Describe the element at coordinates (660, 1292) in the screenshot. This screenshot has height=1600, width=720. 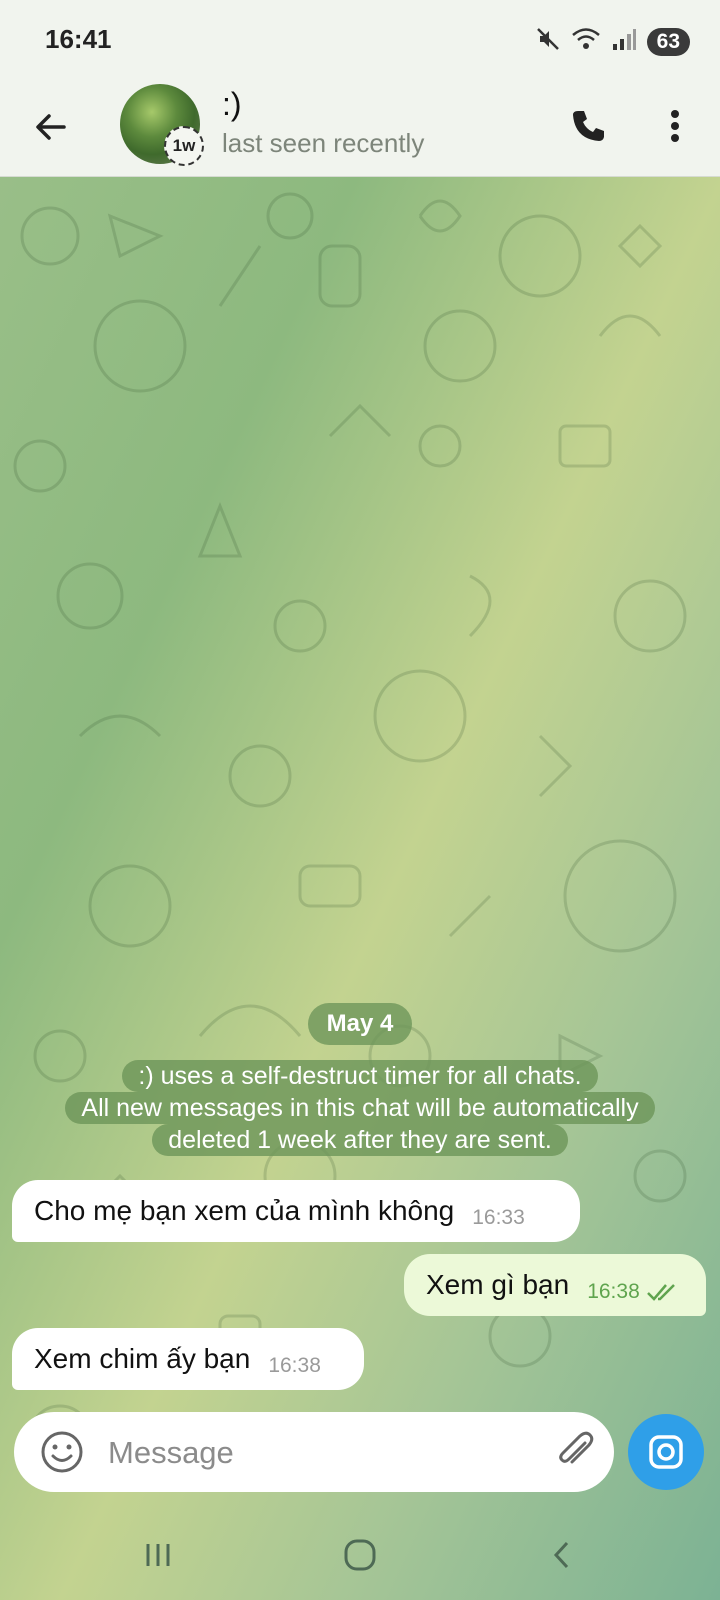
I see `double-check-icon` at that location.